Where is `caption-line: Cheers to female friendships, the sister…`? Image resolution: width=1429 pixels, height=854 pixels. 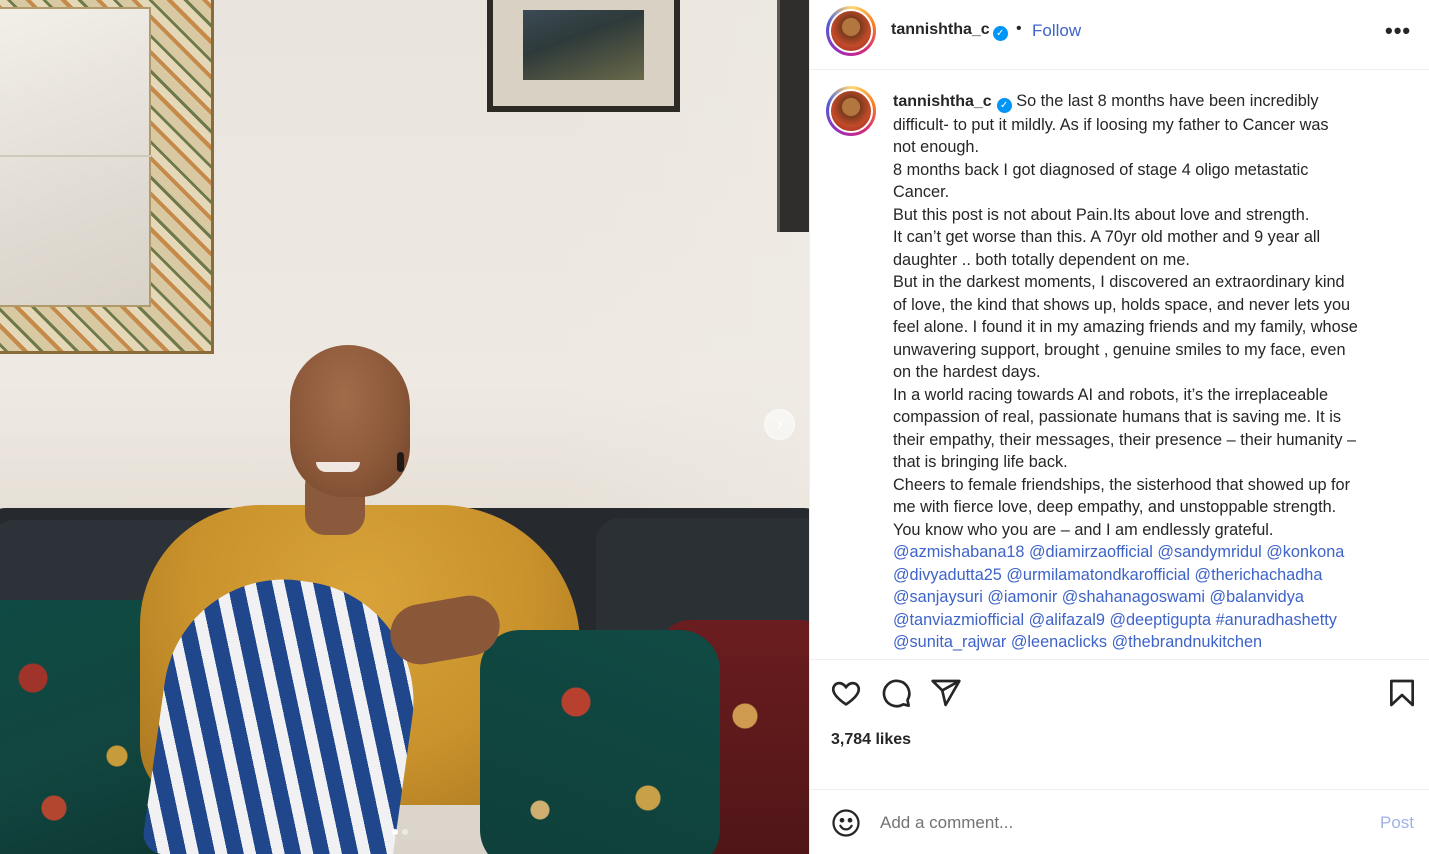 caption-line: Cheers to female friendships, the sister… is located at coordinates (1122, 484).